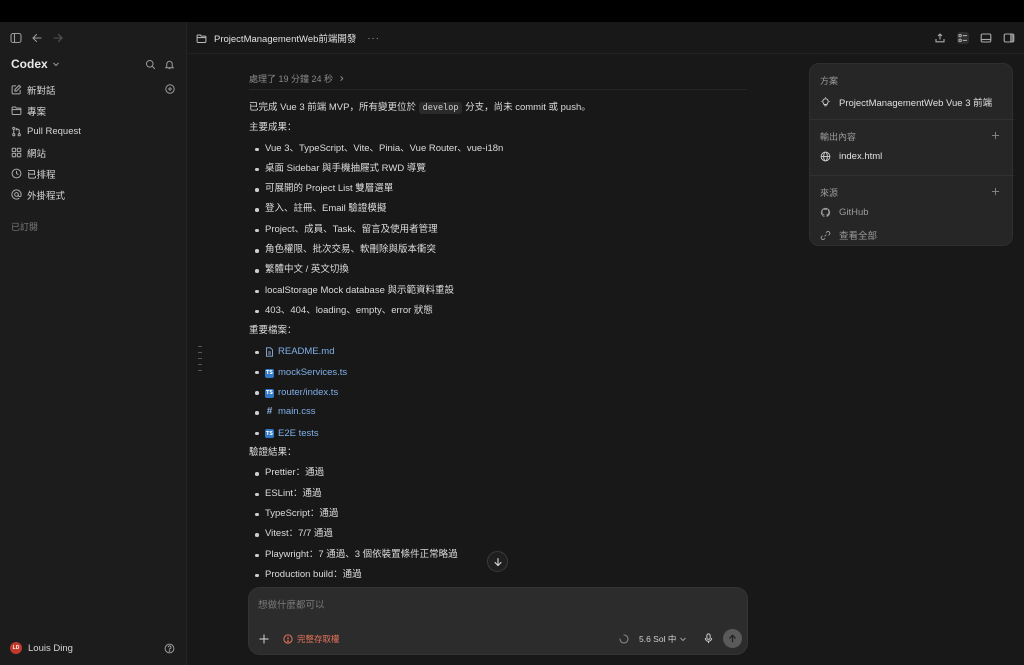 This screenshot has width=1024, height=665. I want to click on plan-item-label: ProjectManagementWeb Vue 3 前端, so click(916, 103).